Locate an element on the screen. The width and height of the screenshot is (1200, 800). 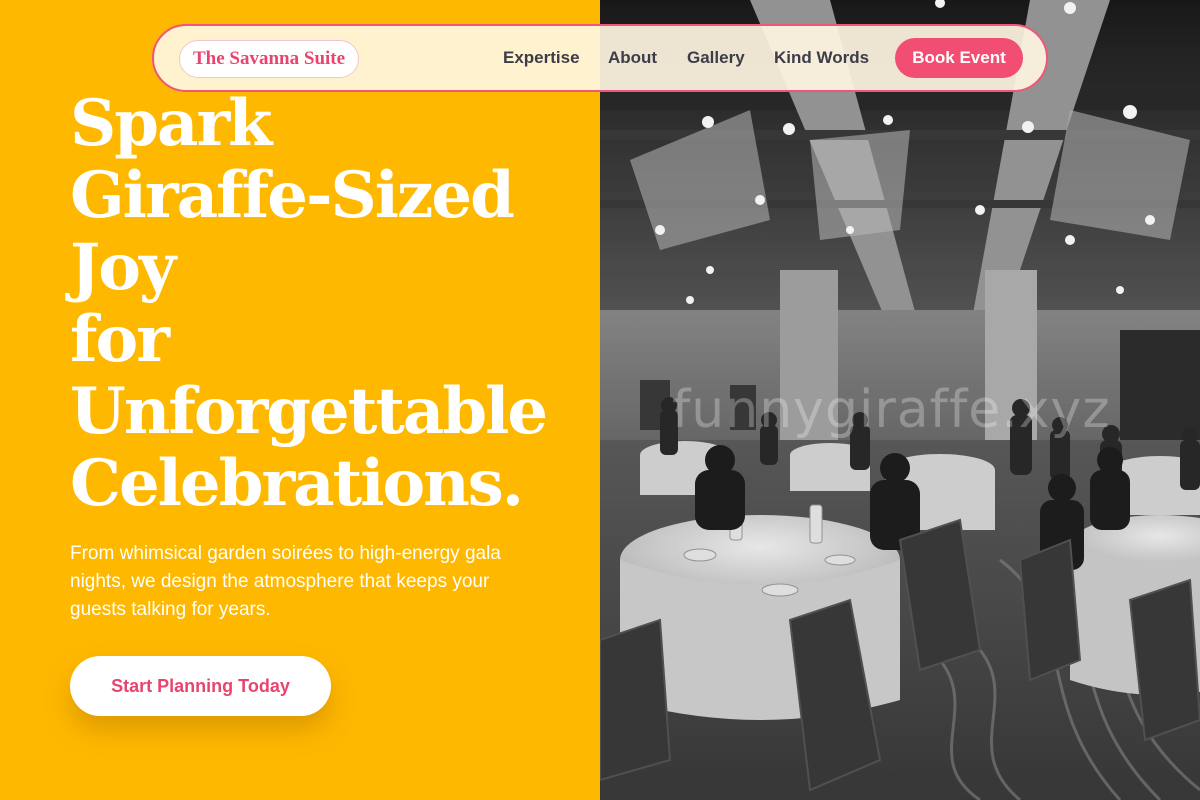
nav-link-kind-words: Kind Words is located at coordinates (821, 58).